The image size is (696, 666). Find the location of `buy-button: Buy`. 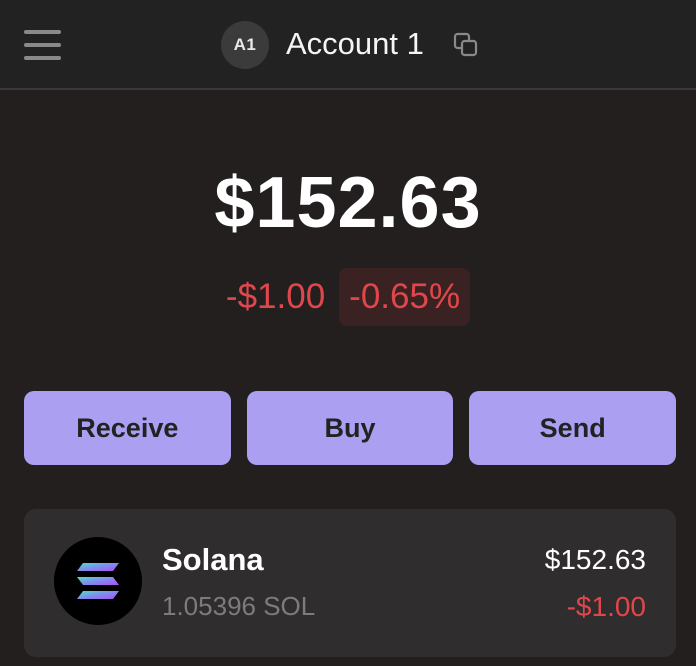

buy-button: Buy is located at coordinates (350, 428).